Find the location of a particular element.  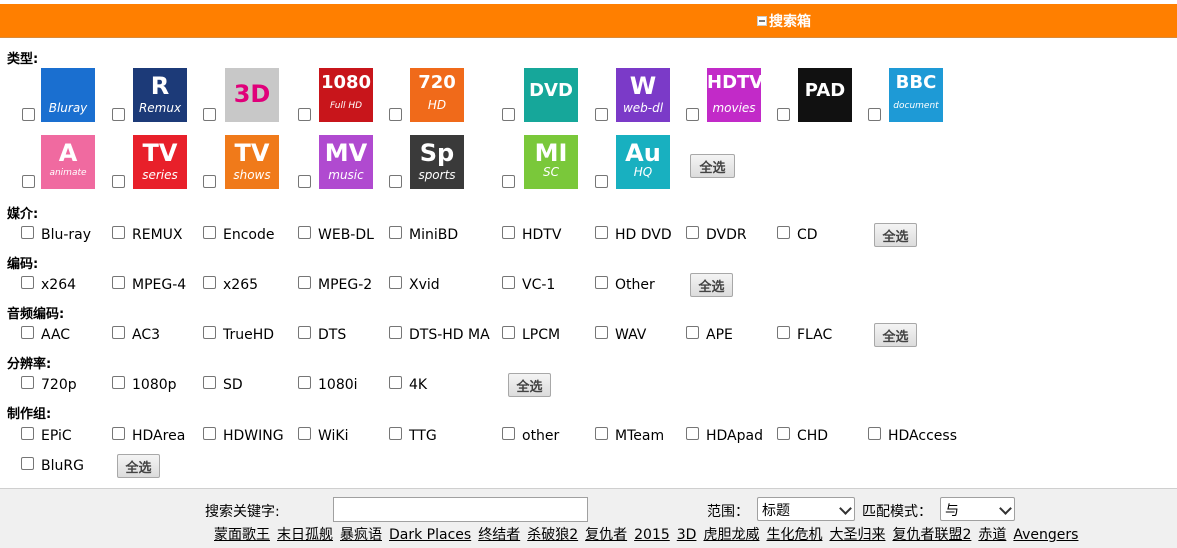

type-checkbox-tv-series is located at coordinates (118, 181).